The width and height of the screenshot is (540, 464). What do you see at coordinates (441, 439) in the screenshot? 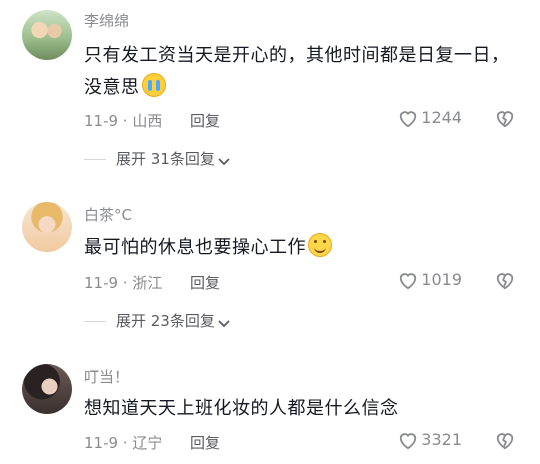
I see `like-count: 3321` at bounding box center [441, 439].